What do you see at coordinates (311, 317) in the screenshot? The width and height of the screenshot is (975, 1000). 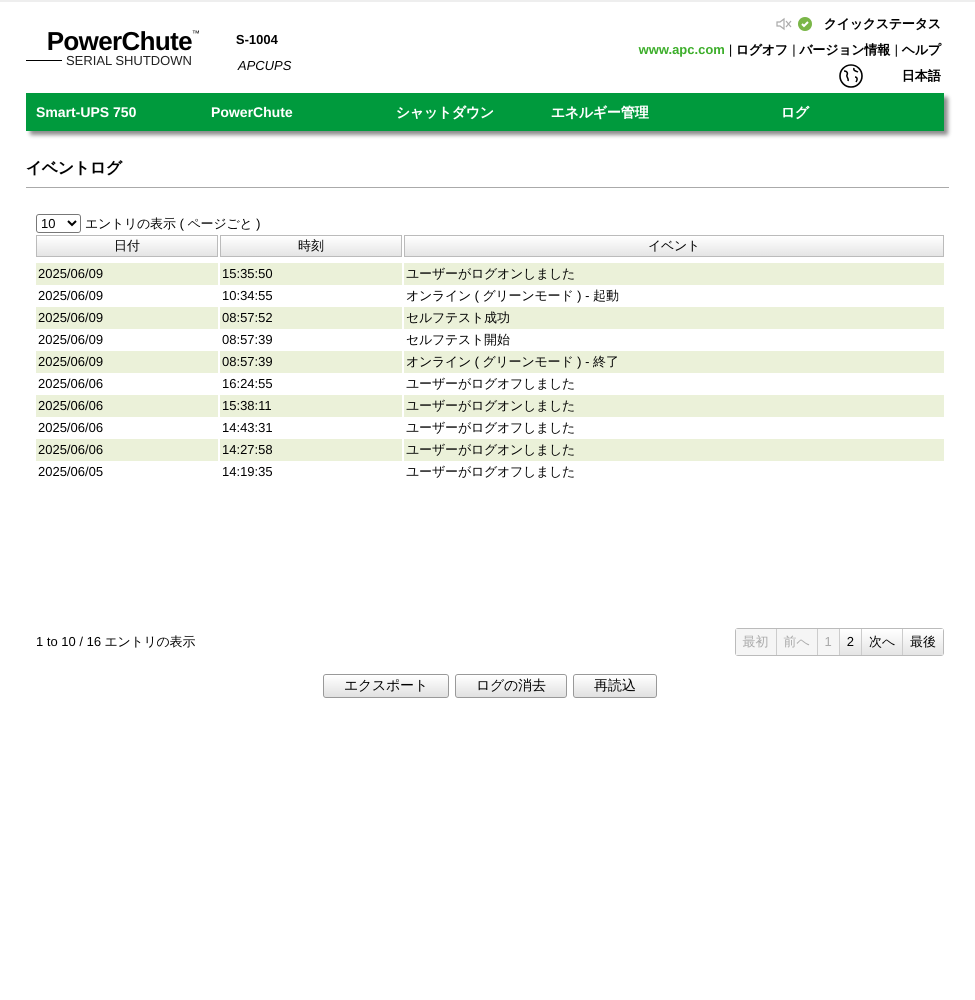 I see `table-cell: 08:57:52` at bounding box center [311, 317].